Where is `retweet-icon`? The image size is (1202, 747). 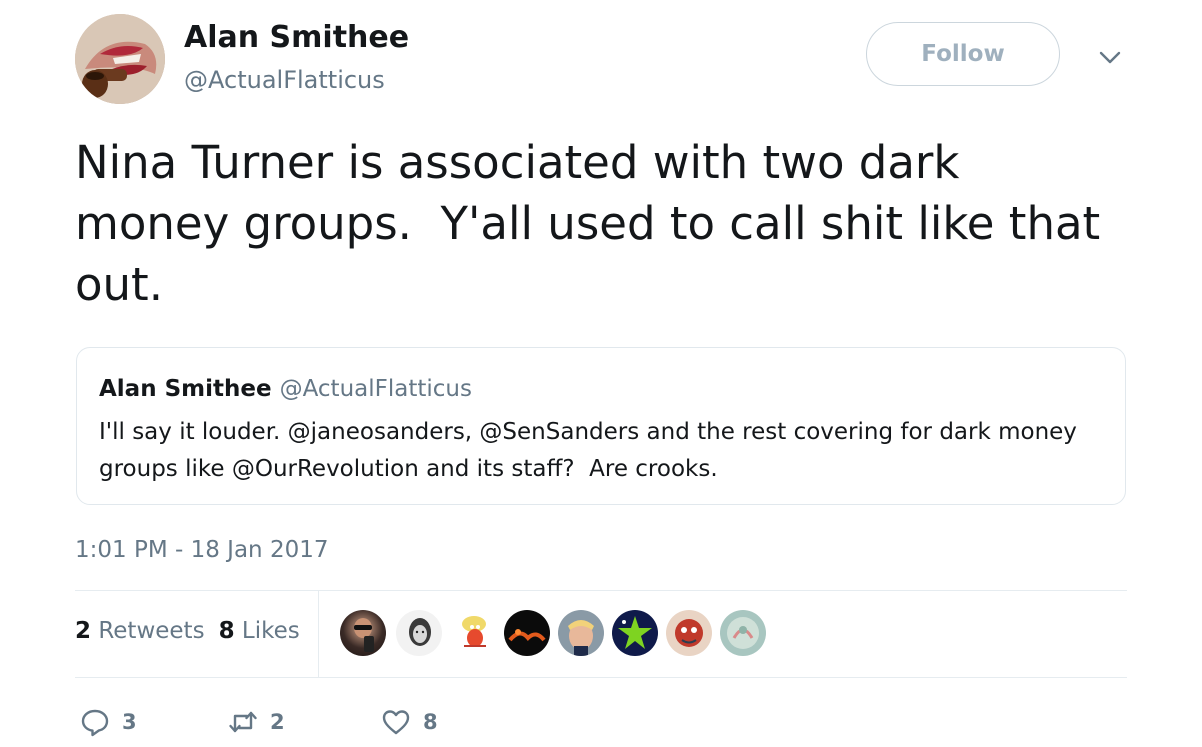 retweet-icon is located at coordinates (243, 722).